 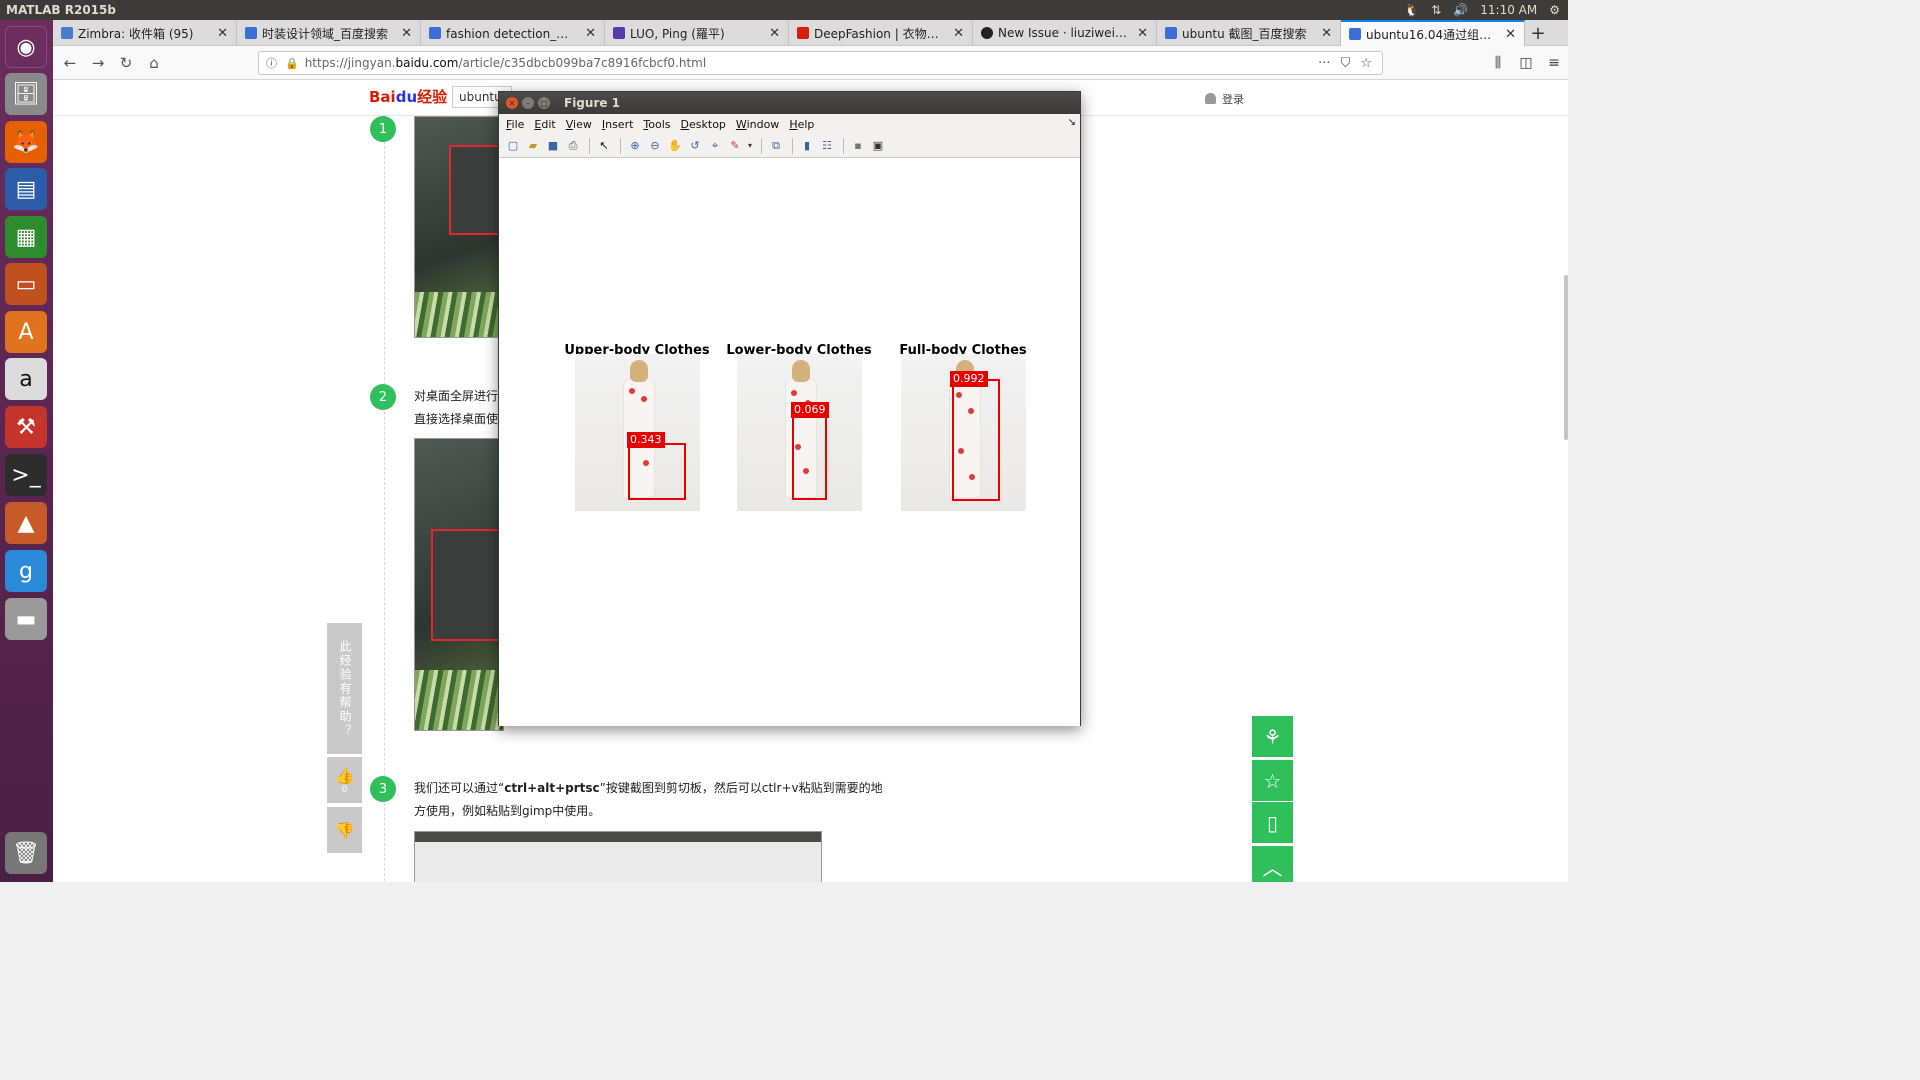 I want to click on print-icon: ⎙, so click(x=573, y=146).